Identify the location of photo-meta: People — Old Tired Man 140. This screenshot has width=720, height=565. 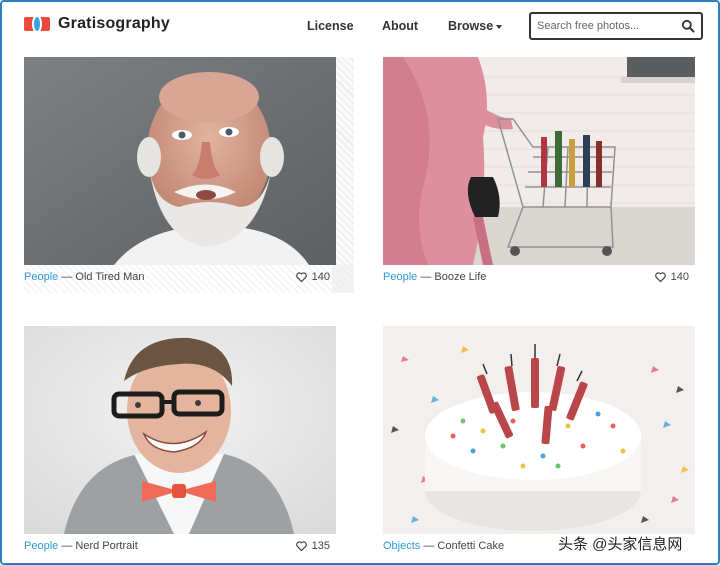
(180, 279).